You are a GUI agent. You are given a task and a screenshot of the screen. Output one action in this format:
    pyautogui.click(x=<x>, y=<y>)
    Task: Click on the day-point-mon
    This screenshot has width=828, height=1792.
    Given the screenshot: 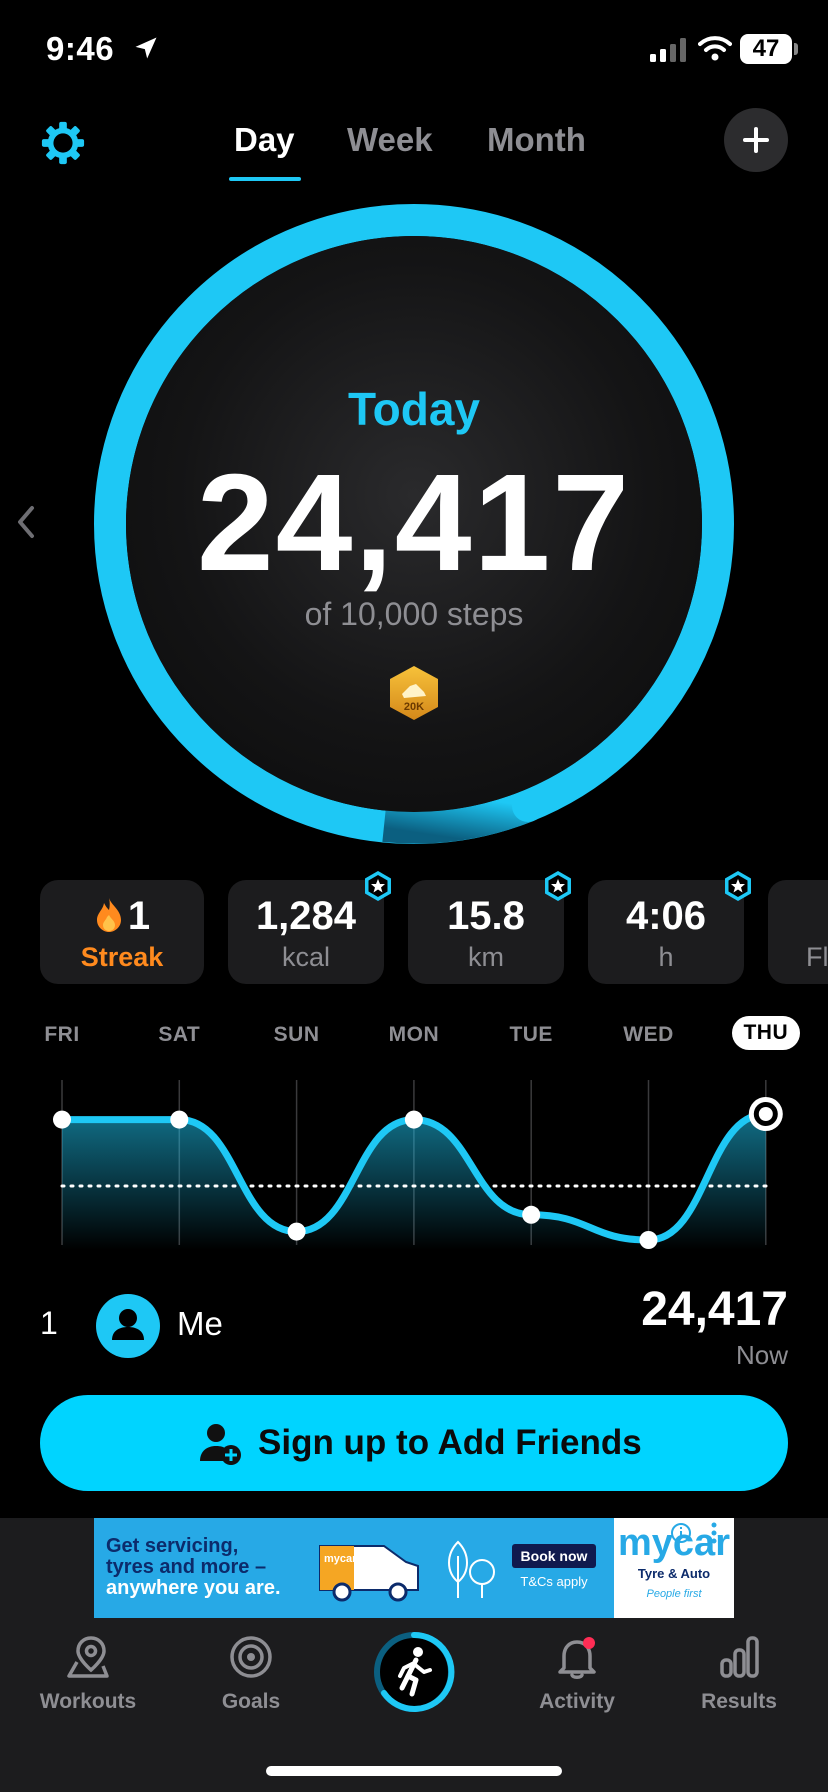 What is the action you would take?
    pyautogui.click(x=413, y=1119)
    